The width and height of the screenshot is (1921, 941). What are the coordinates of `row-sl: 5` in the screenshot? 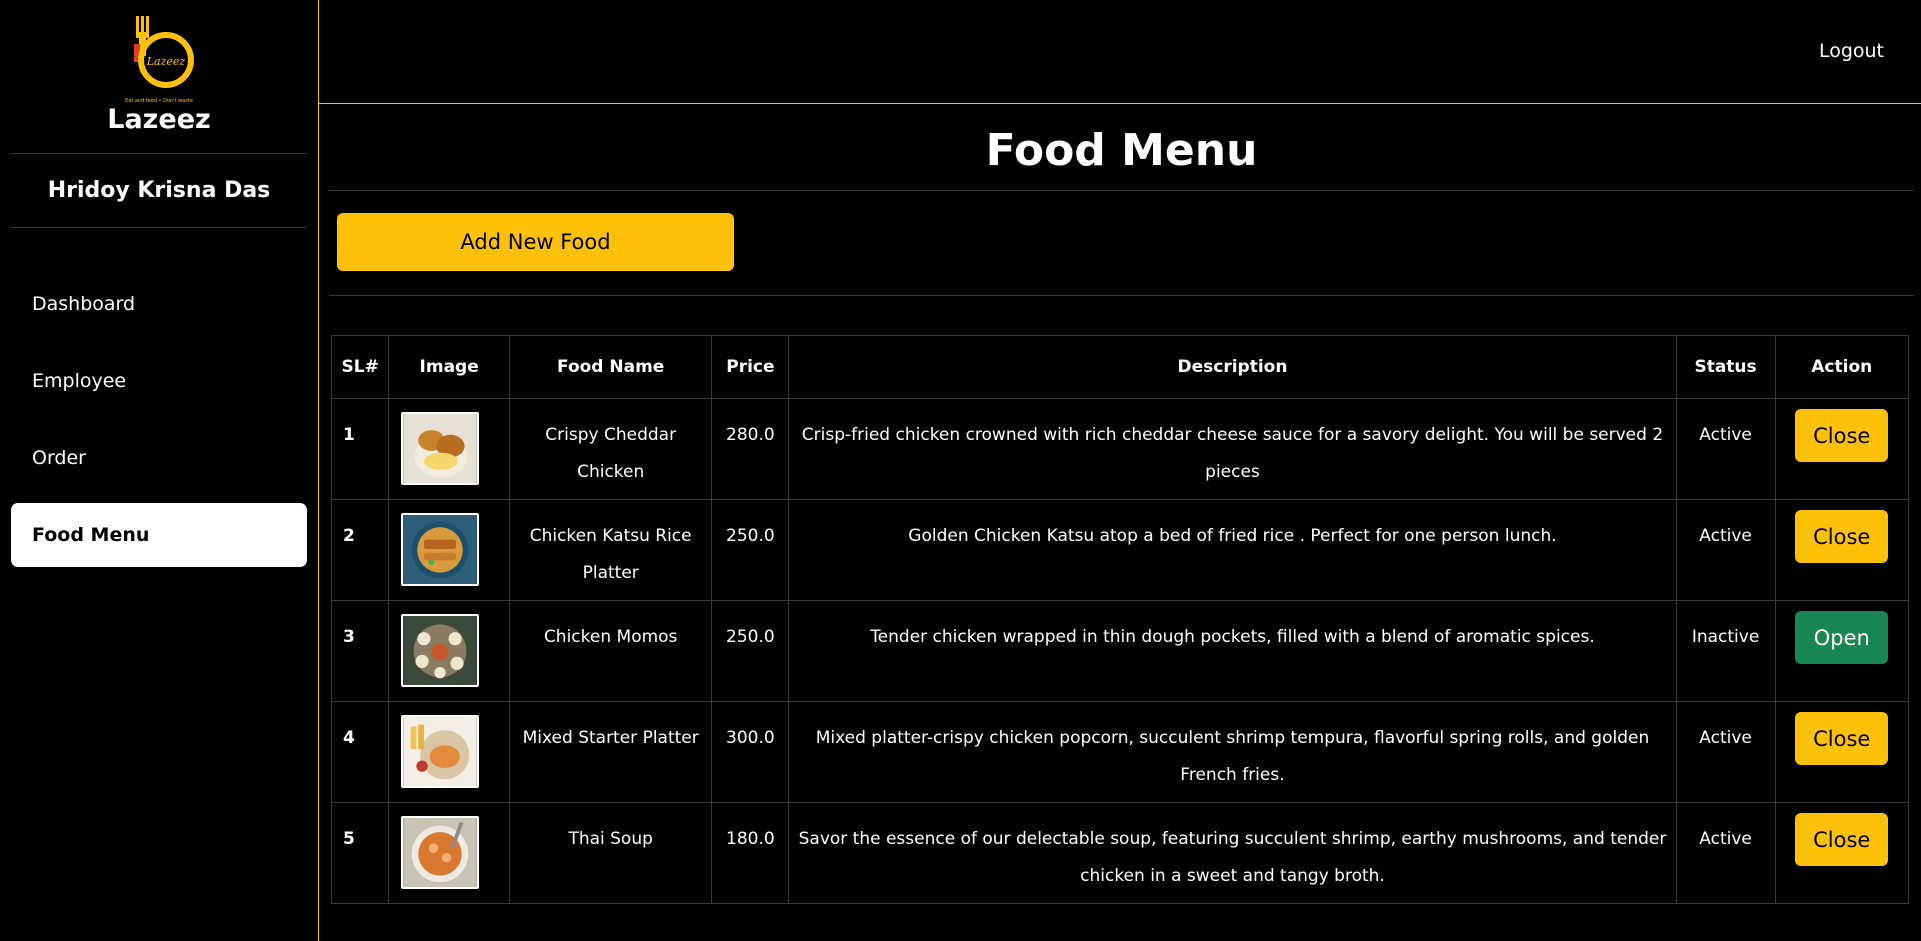 It's located at (360, 853).